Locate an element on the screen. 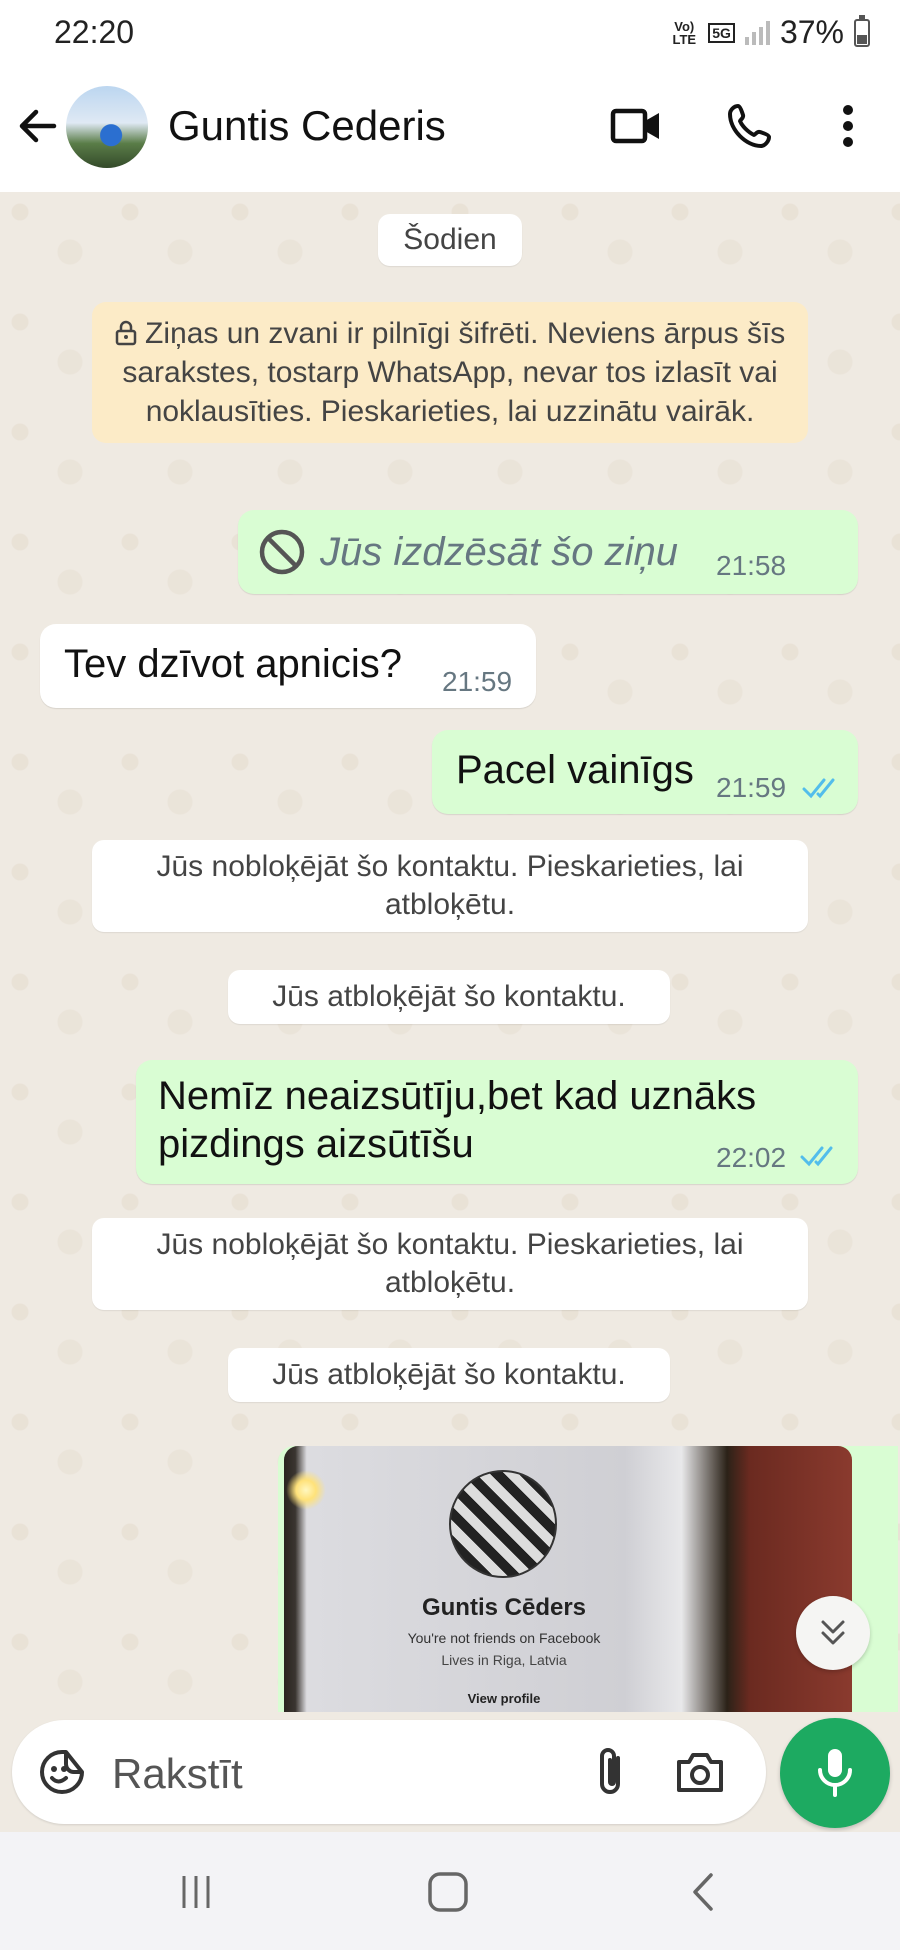  contact-name: Guntis Cederis is located at coordinates (307, 126).